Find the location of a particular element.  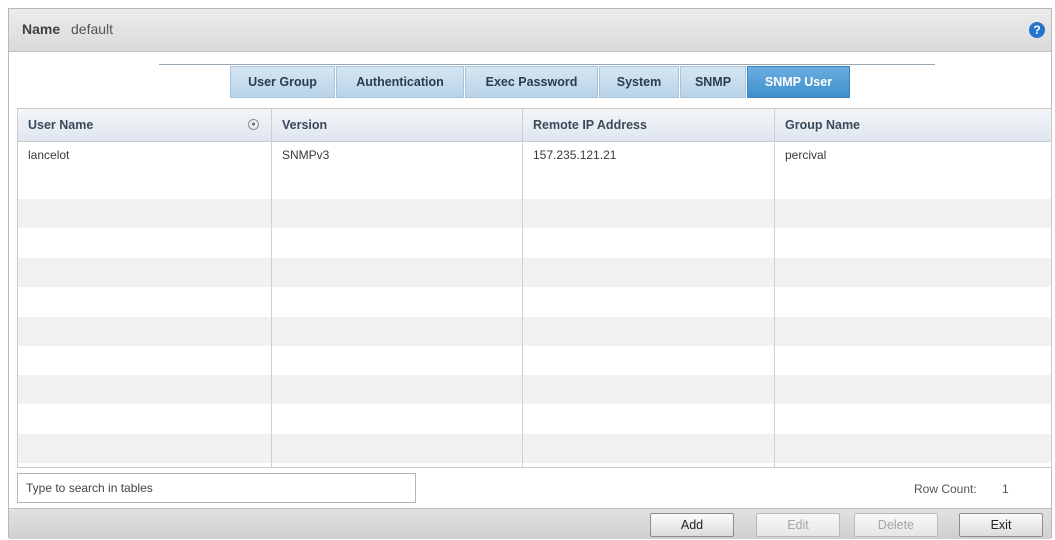

table-search-input is located at coordinates (216, 488).